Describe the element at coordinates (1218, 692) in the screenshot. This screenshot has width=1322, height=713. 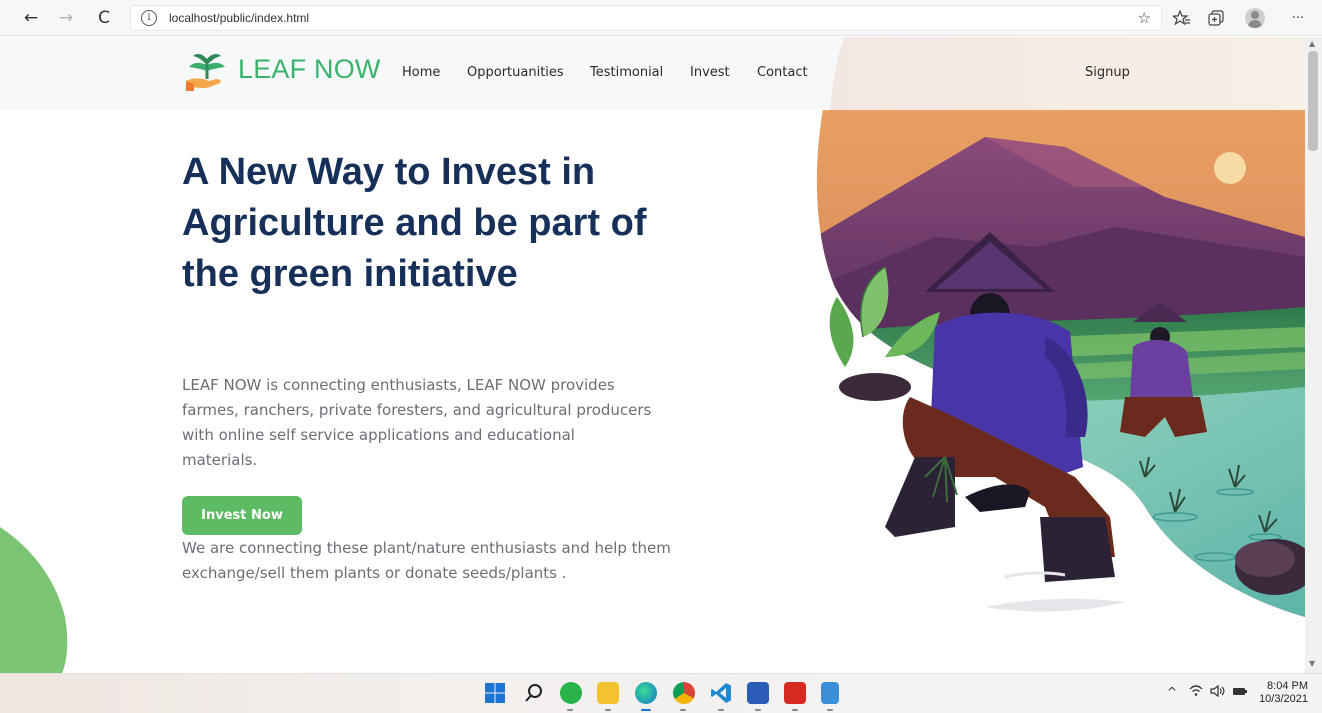
I see `volume-icon` at that location.